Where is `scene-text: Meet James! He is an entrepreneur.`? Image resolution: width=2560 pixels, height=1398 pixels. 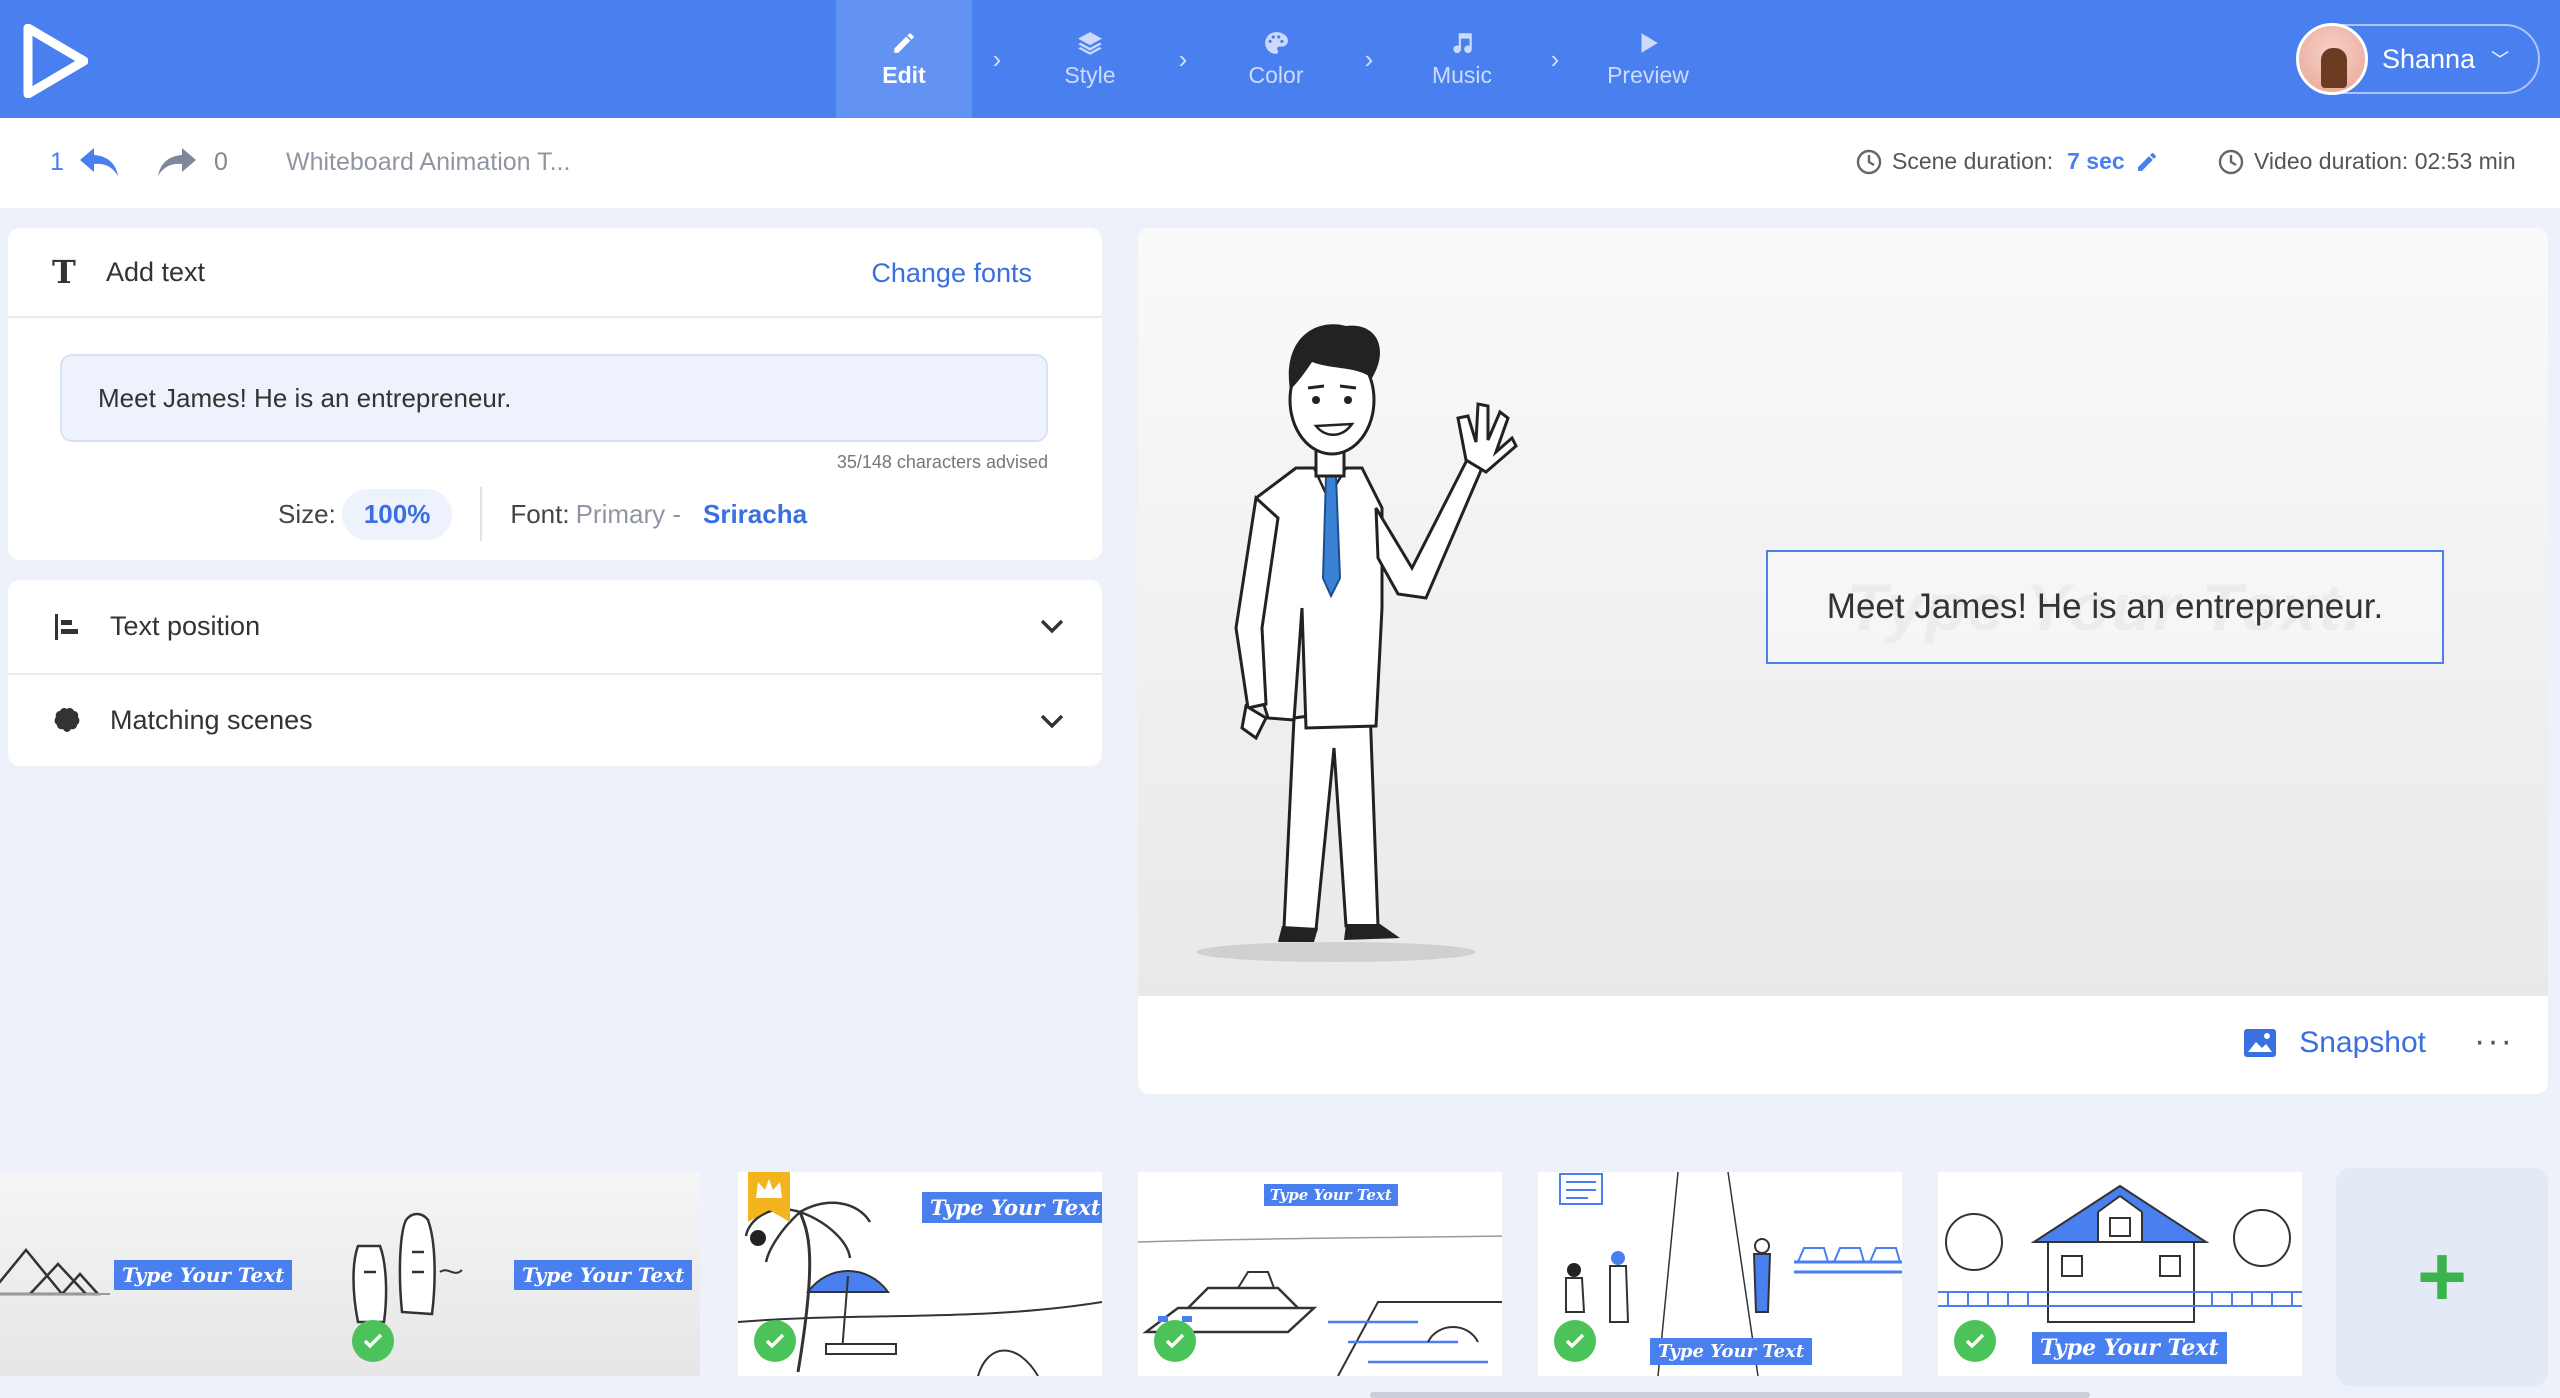
scene-text: Meet James! He is an entrepreneur. is located at coordinates (2105, 606).